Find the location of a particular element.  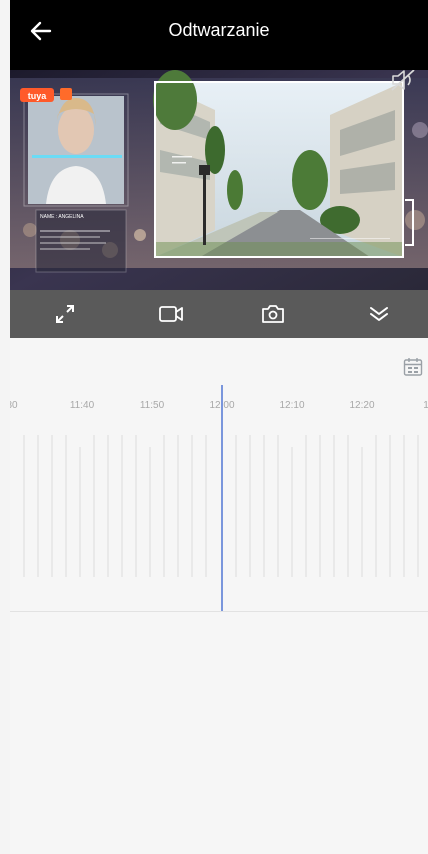

video-camera-icon is located at coordinates (171, 314).